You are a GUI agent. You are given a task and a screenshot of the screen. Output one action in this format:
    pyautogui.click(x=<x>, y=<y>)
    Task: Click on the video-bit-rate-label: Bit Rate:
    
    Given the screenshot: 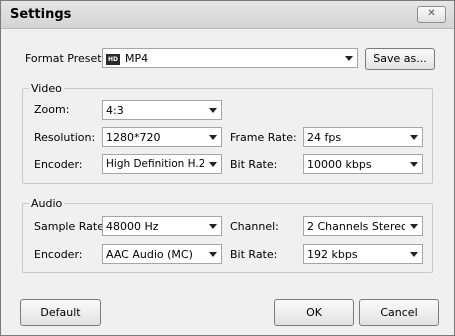 What is the action you would take?
    pyautogui.click(x=254, y=164)
    